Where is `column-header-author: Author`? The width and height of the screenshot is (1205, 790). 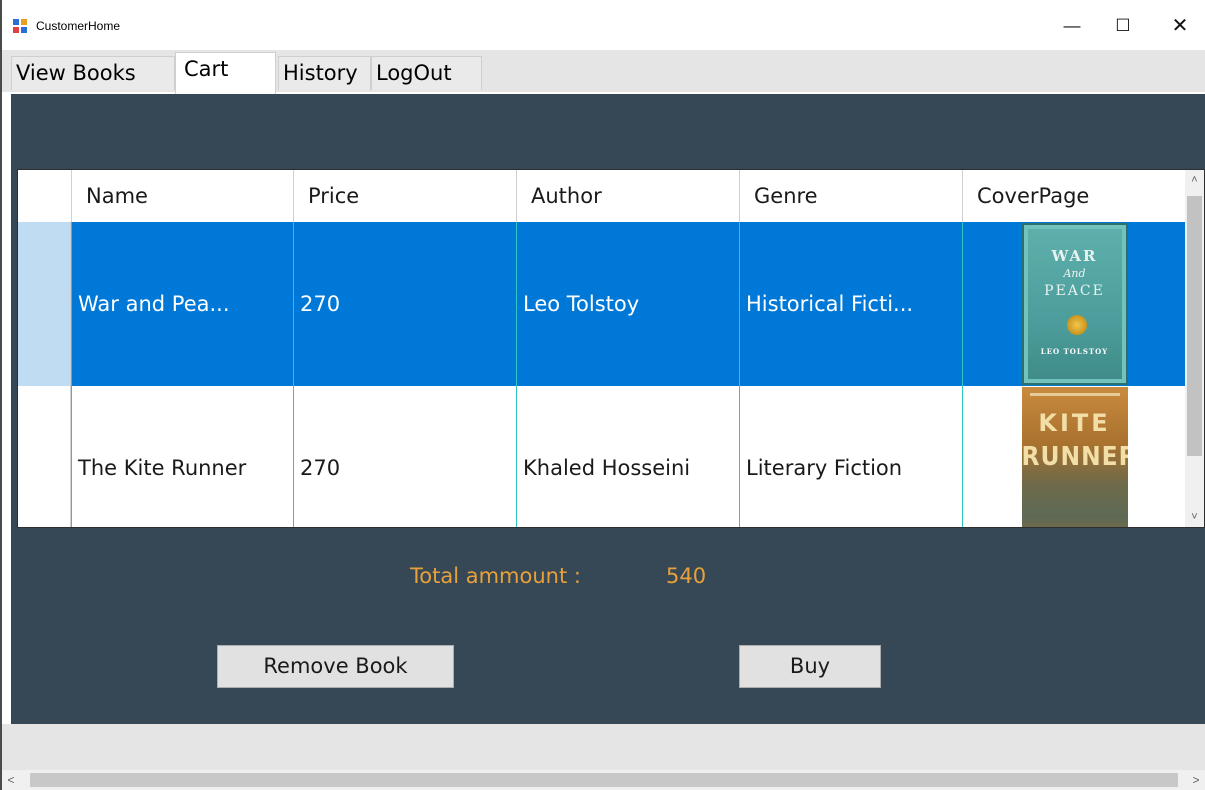 column-header-author: Author is located at coordinates (627, 196).